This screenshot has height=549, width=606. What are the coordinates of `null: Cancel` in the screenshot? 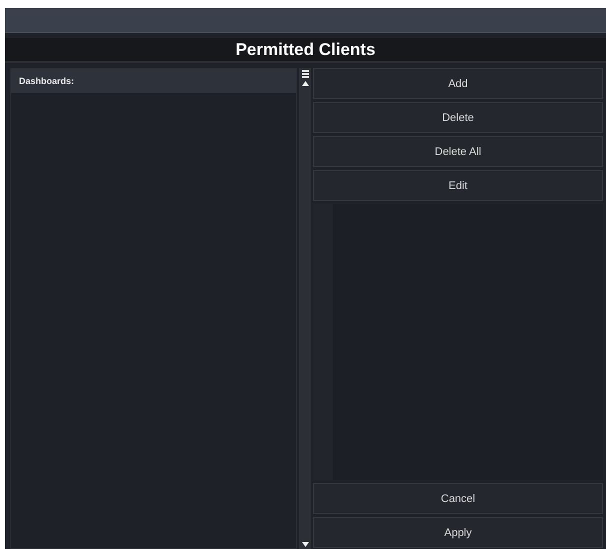 It's located at (458, 498).